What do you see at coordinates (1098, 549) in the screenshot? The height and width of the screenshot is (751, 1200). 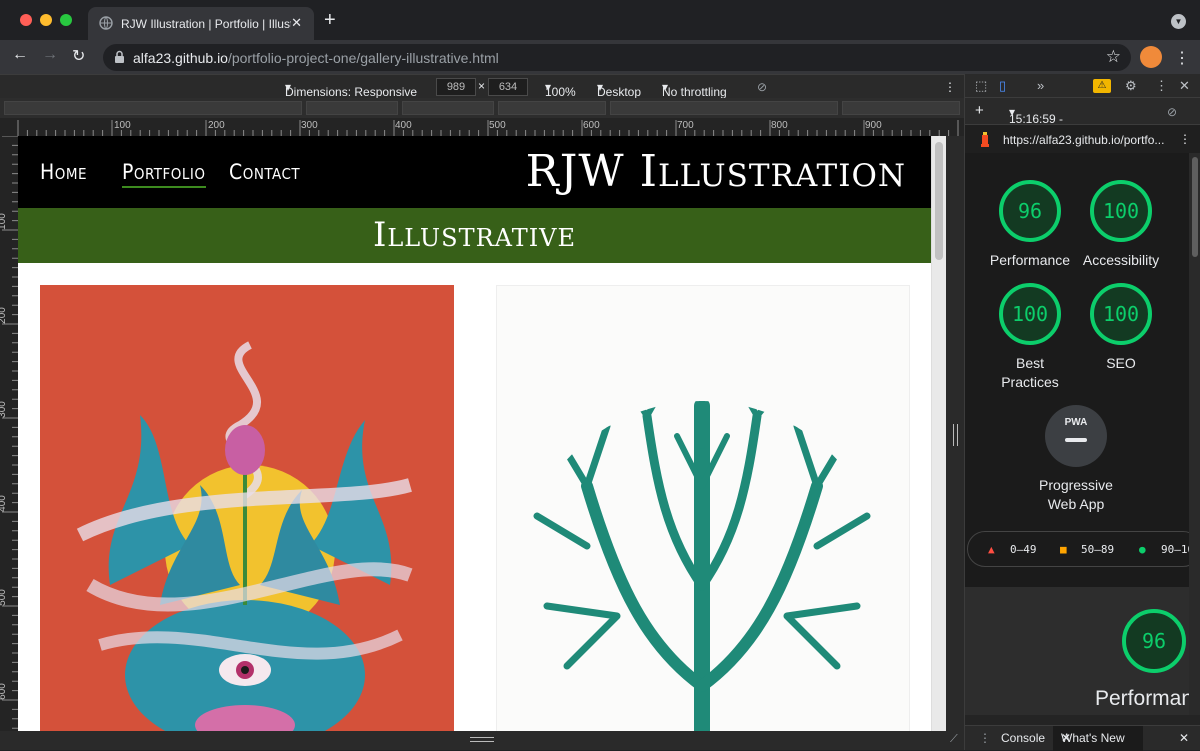 I see `legend-average-range: 50–89` at bounding box center [1098, 549].